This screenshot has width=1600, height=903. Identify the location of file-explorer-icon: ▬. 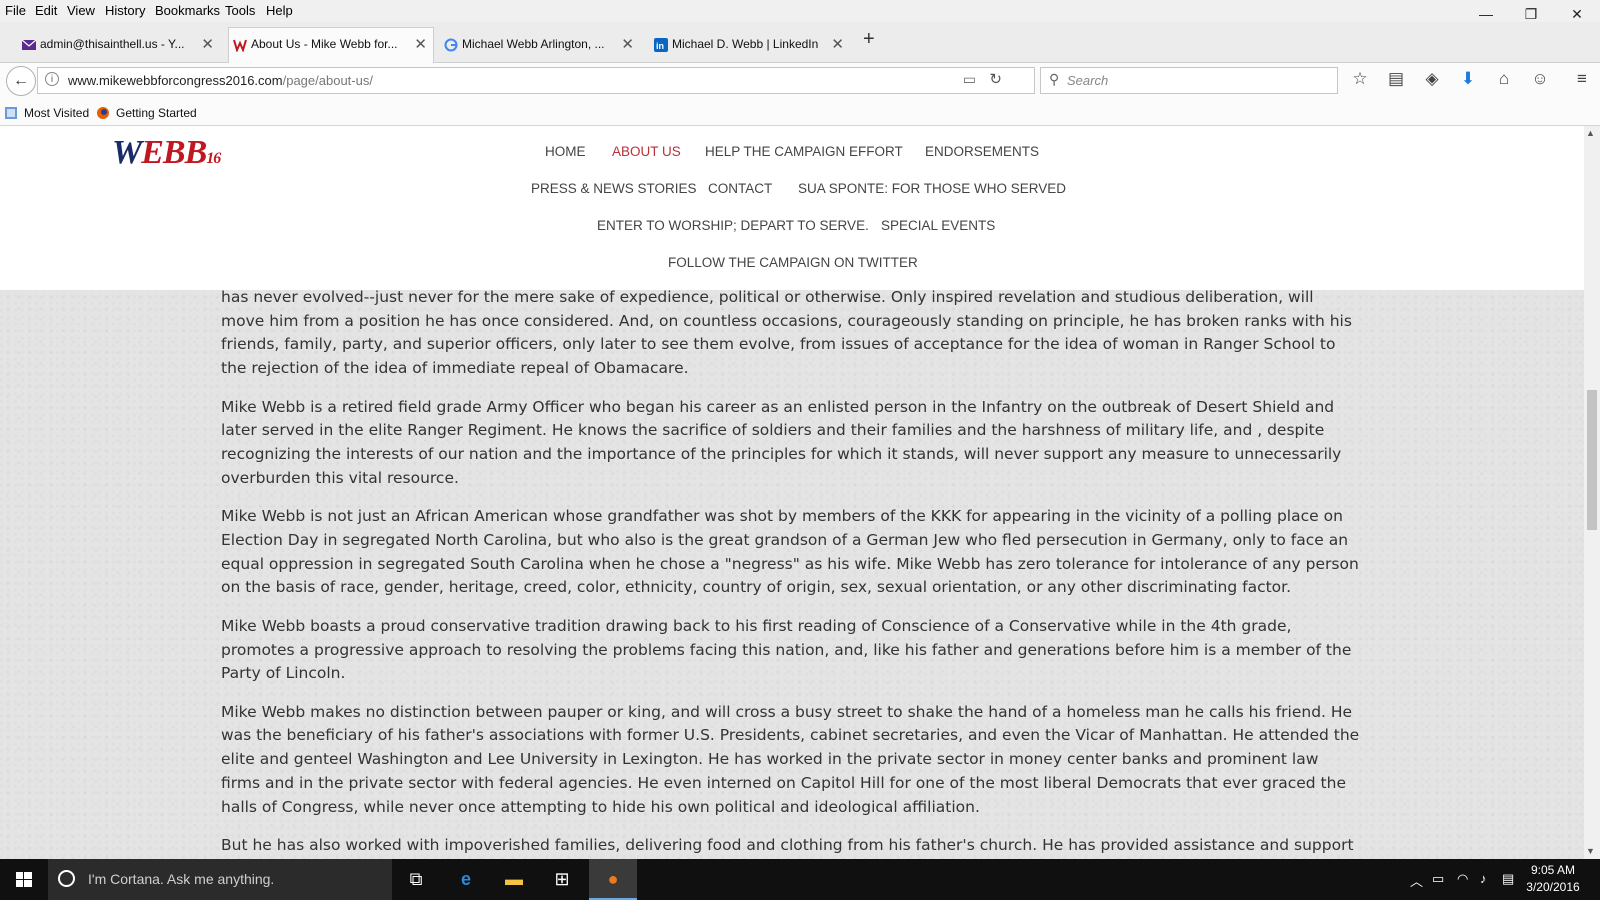
(514, 879).